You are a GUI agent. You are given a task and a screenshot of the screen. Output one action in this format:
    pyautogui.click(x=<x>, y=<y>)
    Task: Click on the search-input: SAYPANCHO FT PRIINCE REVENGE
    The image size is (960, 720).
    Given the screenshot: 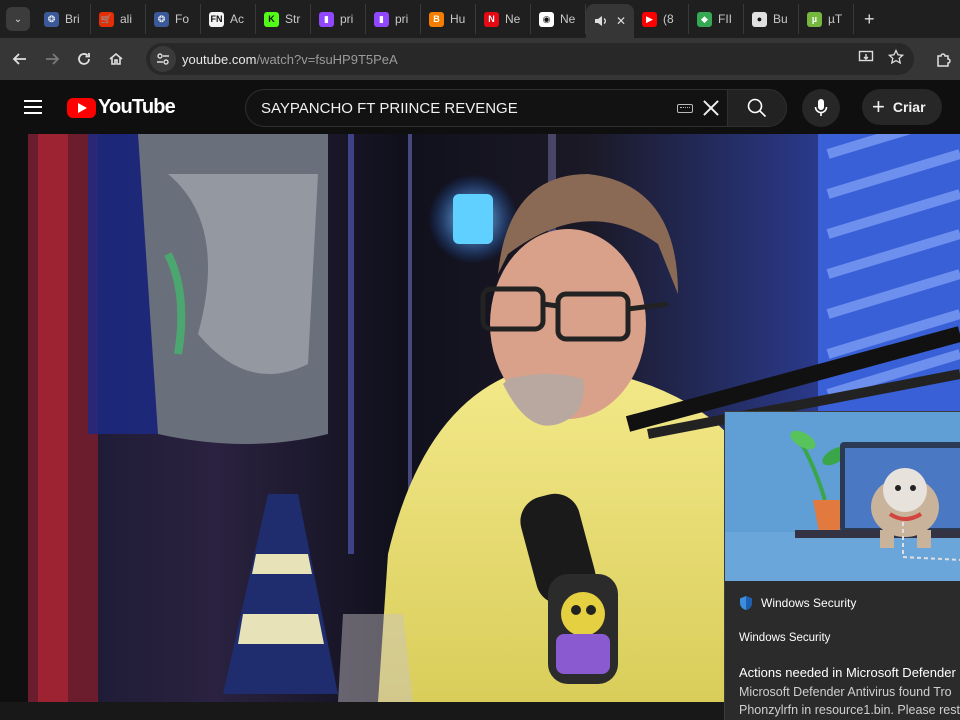 What is the action you would take?
    pyautogui.click(x=486, y=108)
    